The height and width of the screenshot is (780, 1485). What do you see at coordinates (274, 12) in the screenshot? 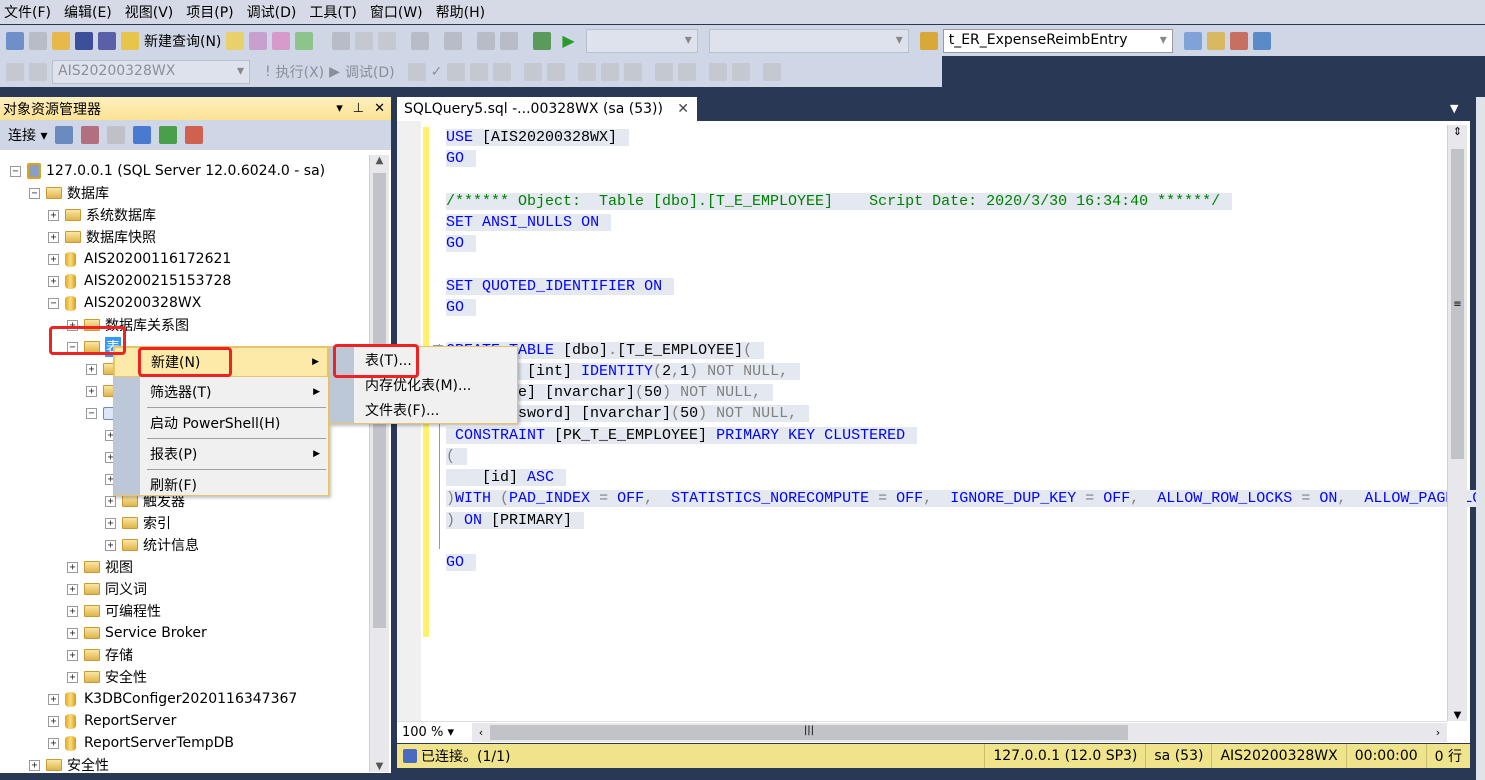
I see `menu-4: 调试(D)` at bounding box center [274, 12].